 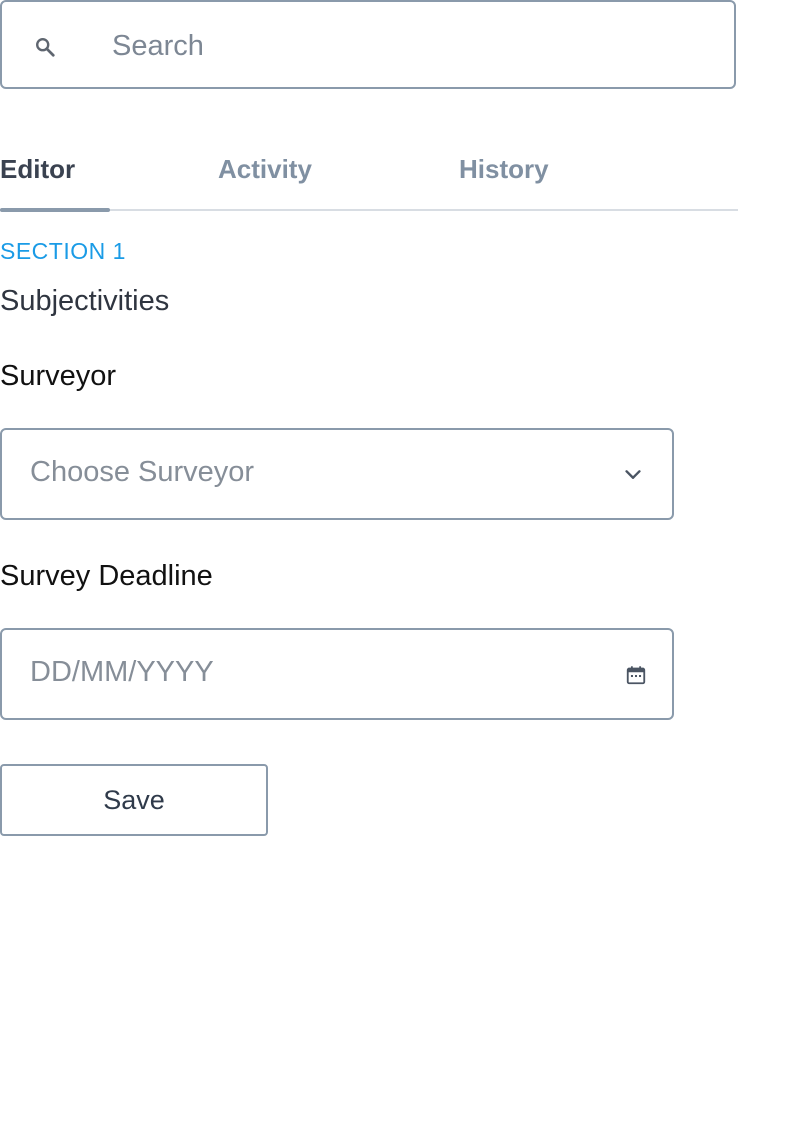 What do you see at coordinates (369, 210) in the screenshot?
I see `tab-divider` at bounding box center [369, 210].